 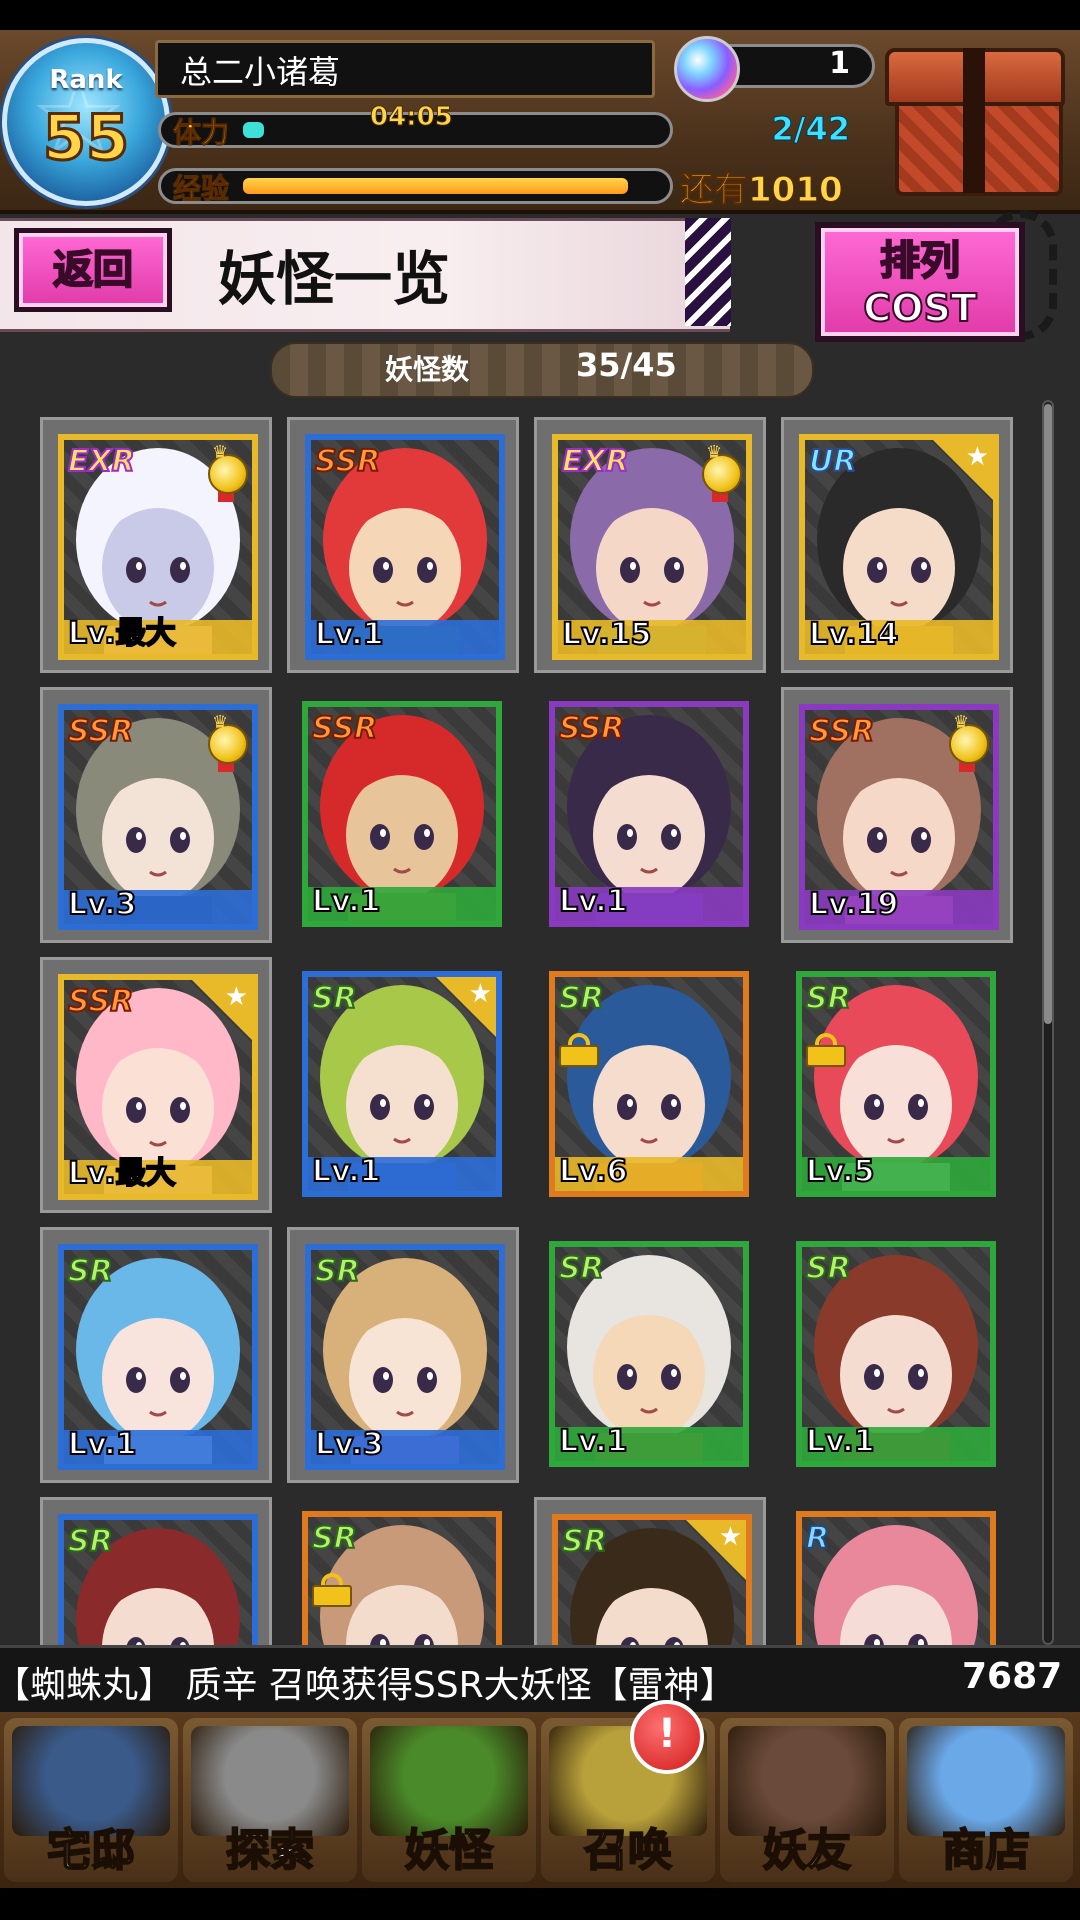 I want to click on yokai-card: UR ★ Lv.14, so click(x=899, y=547).